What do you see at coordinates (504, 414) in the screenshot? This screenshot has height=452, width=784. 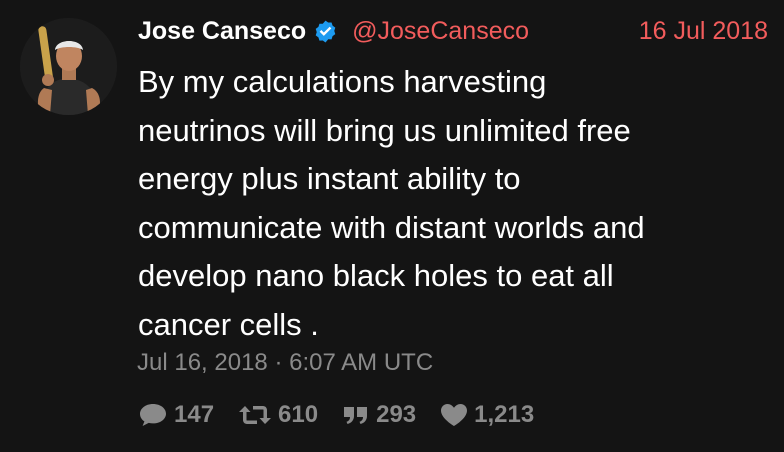 I see `like-count: 1,213` at bounding box center [504, 414].